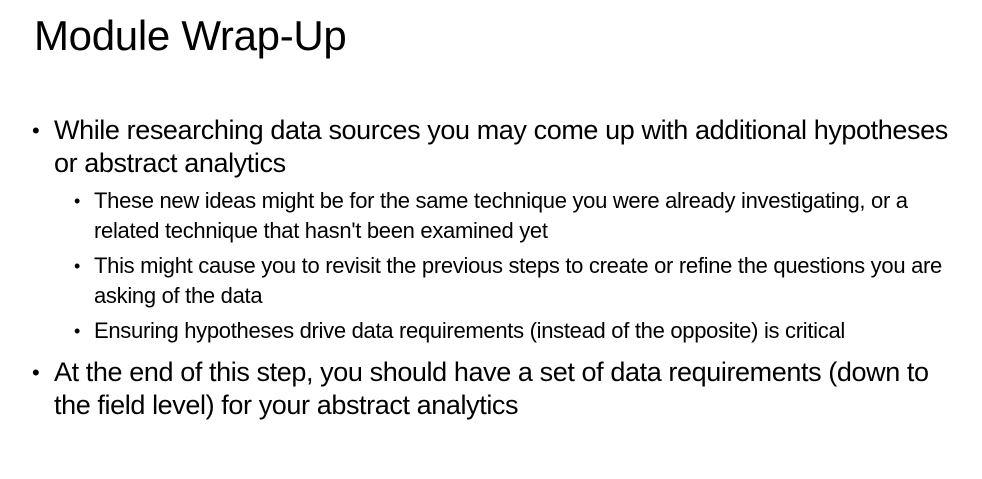 This screenshot has height=479, width=982. I want to click on slide-title: Module Wrap-Up, so click(190, 35).